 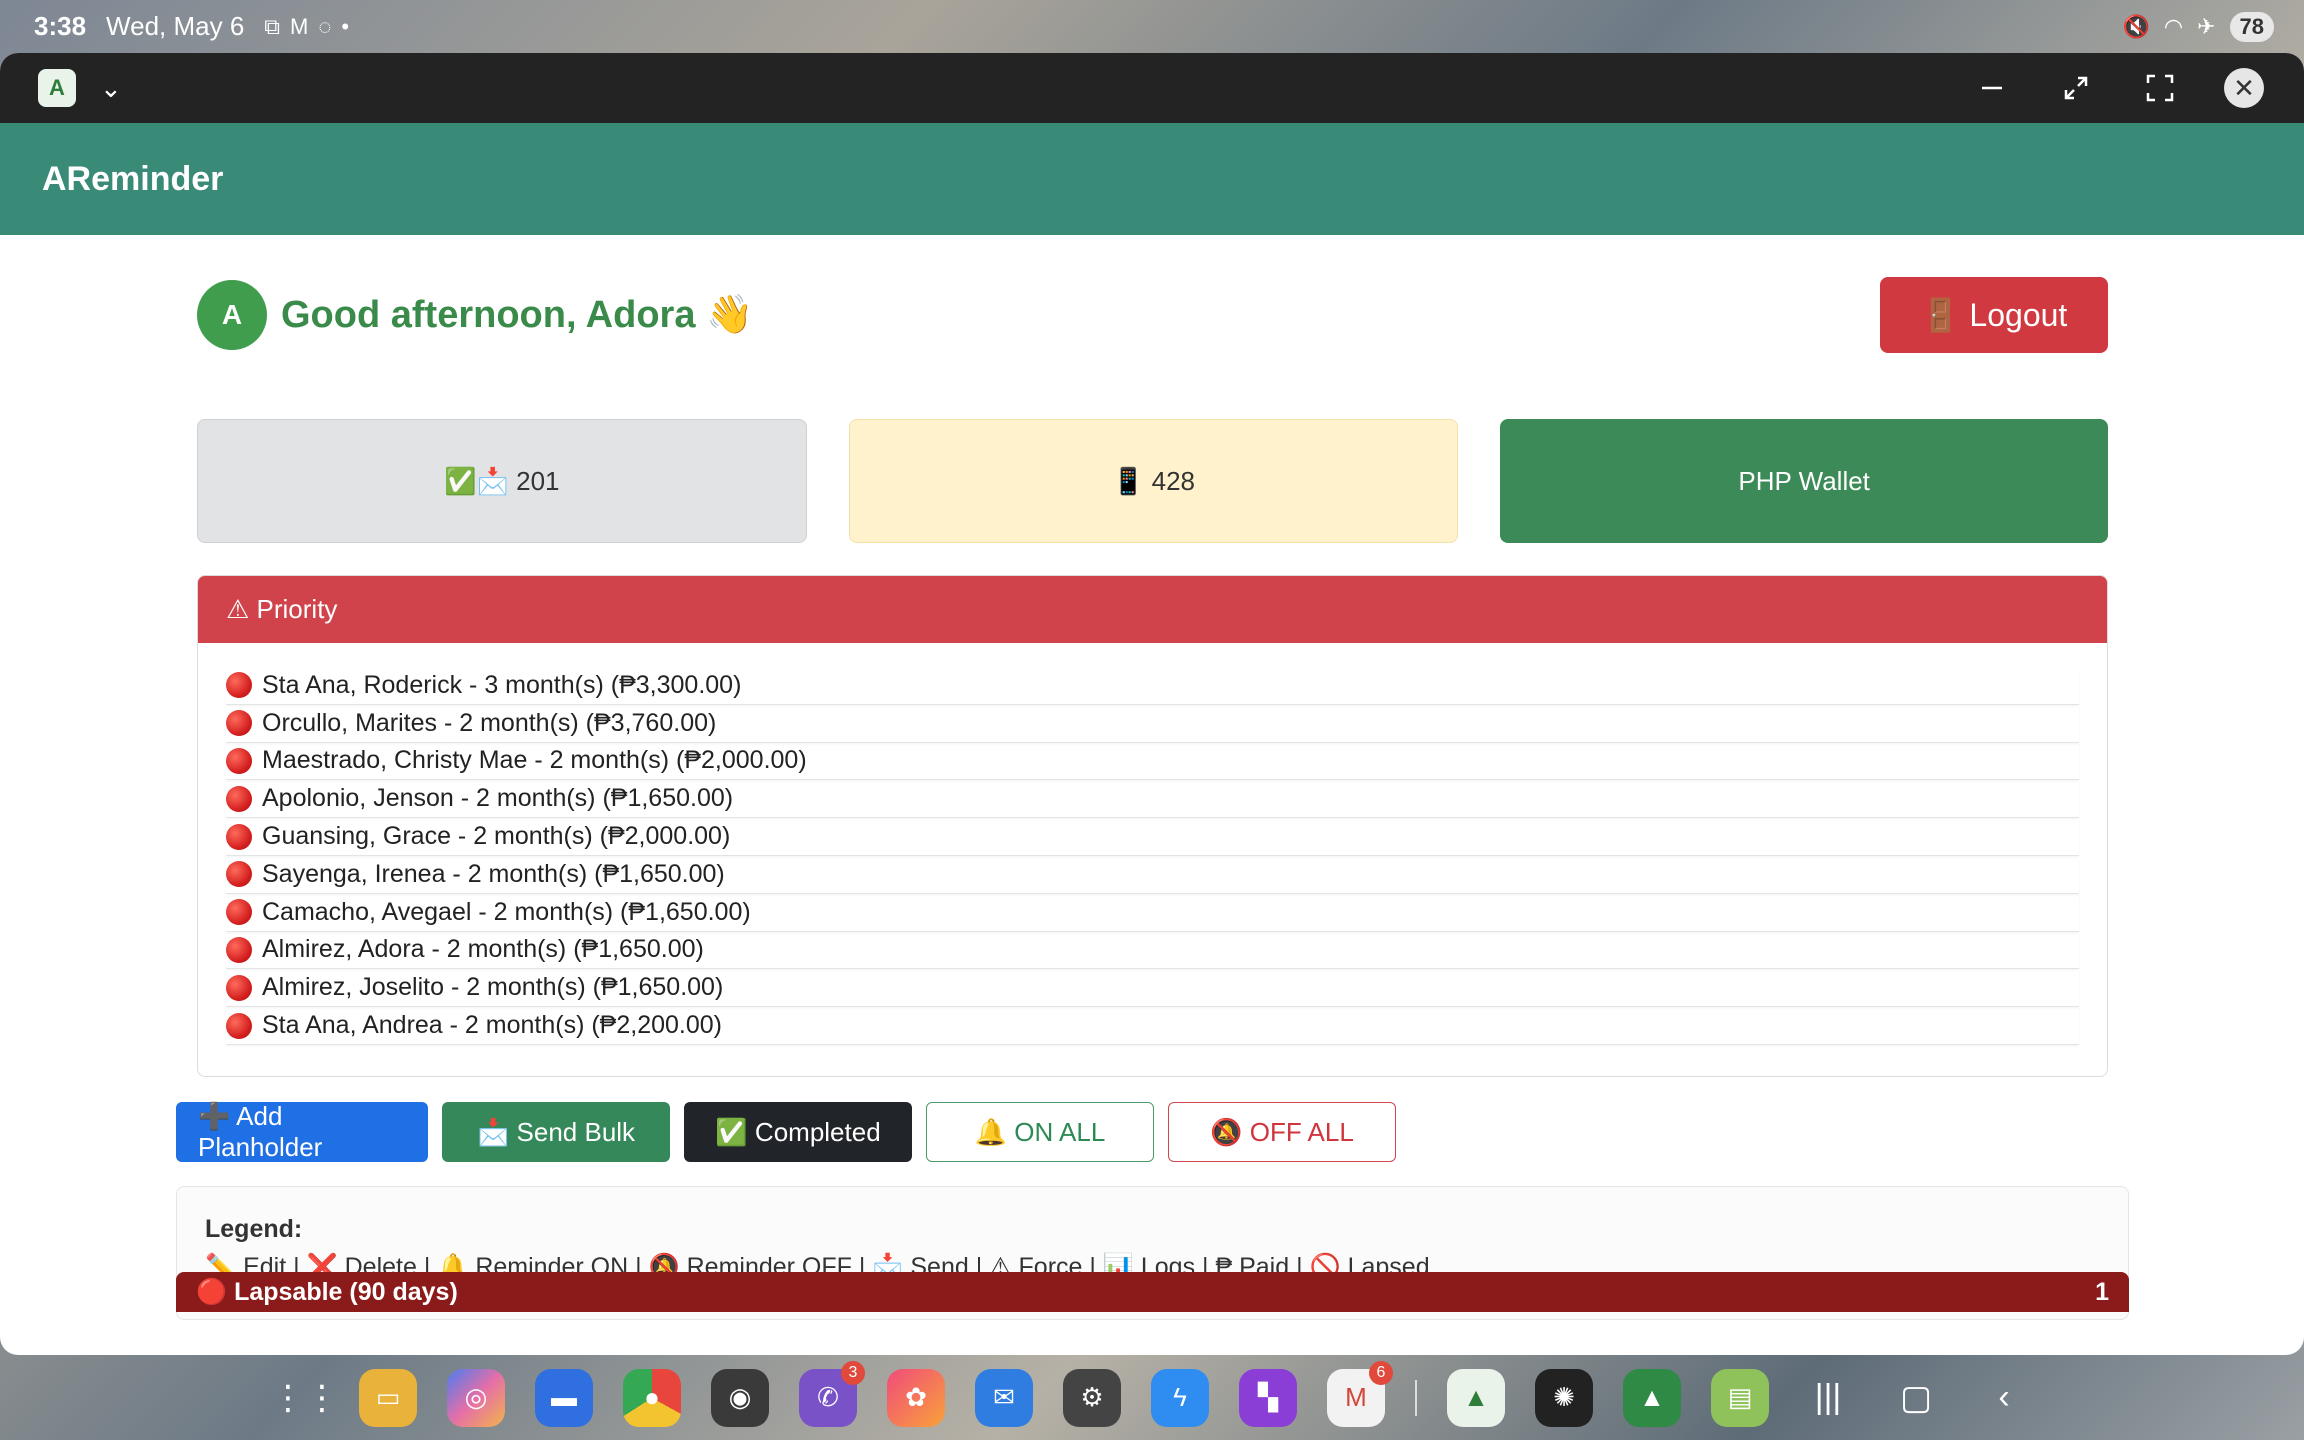 I want to click on status-bar: 3:38 Wed, May 6 ⧉ M ◌ • 🔇 ◠ ✈ 78, so click(x=1152, y=26).